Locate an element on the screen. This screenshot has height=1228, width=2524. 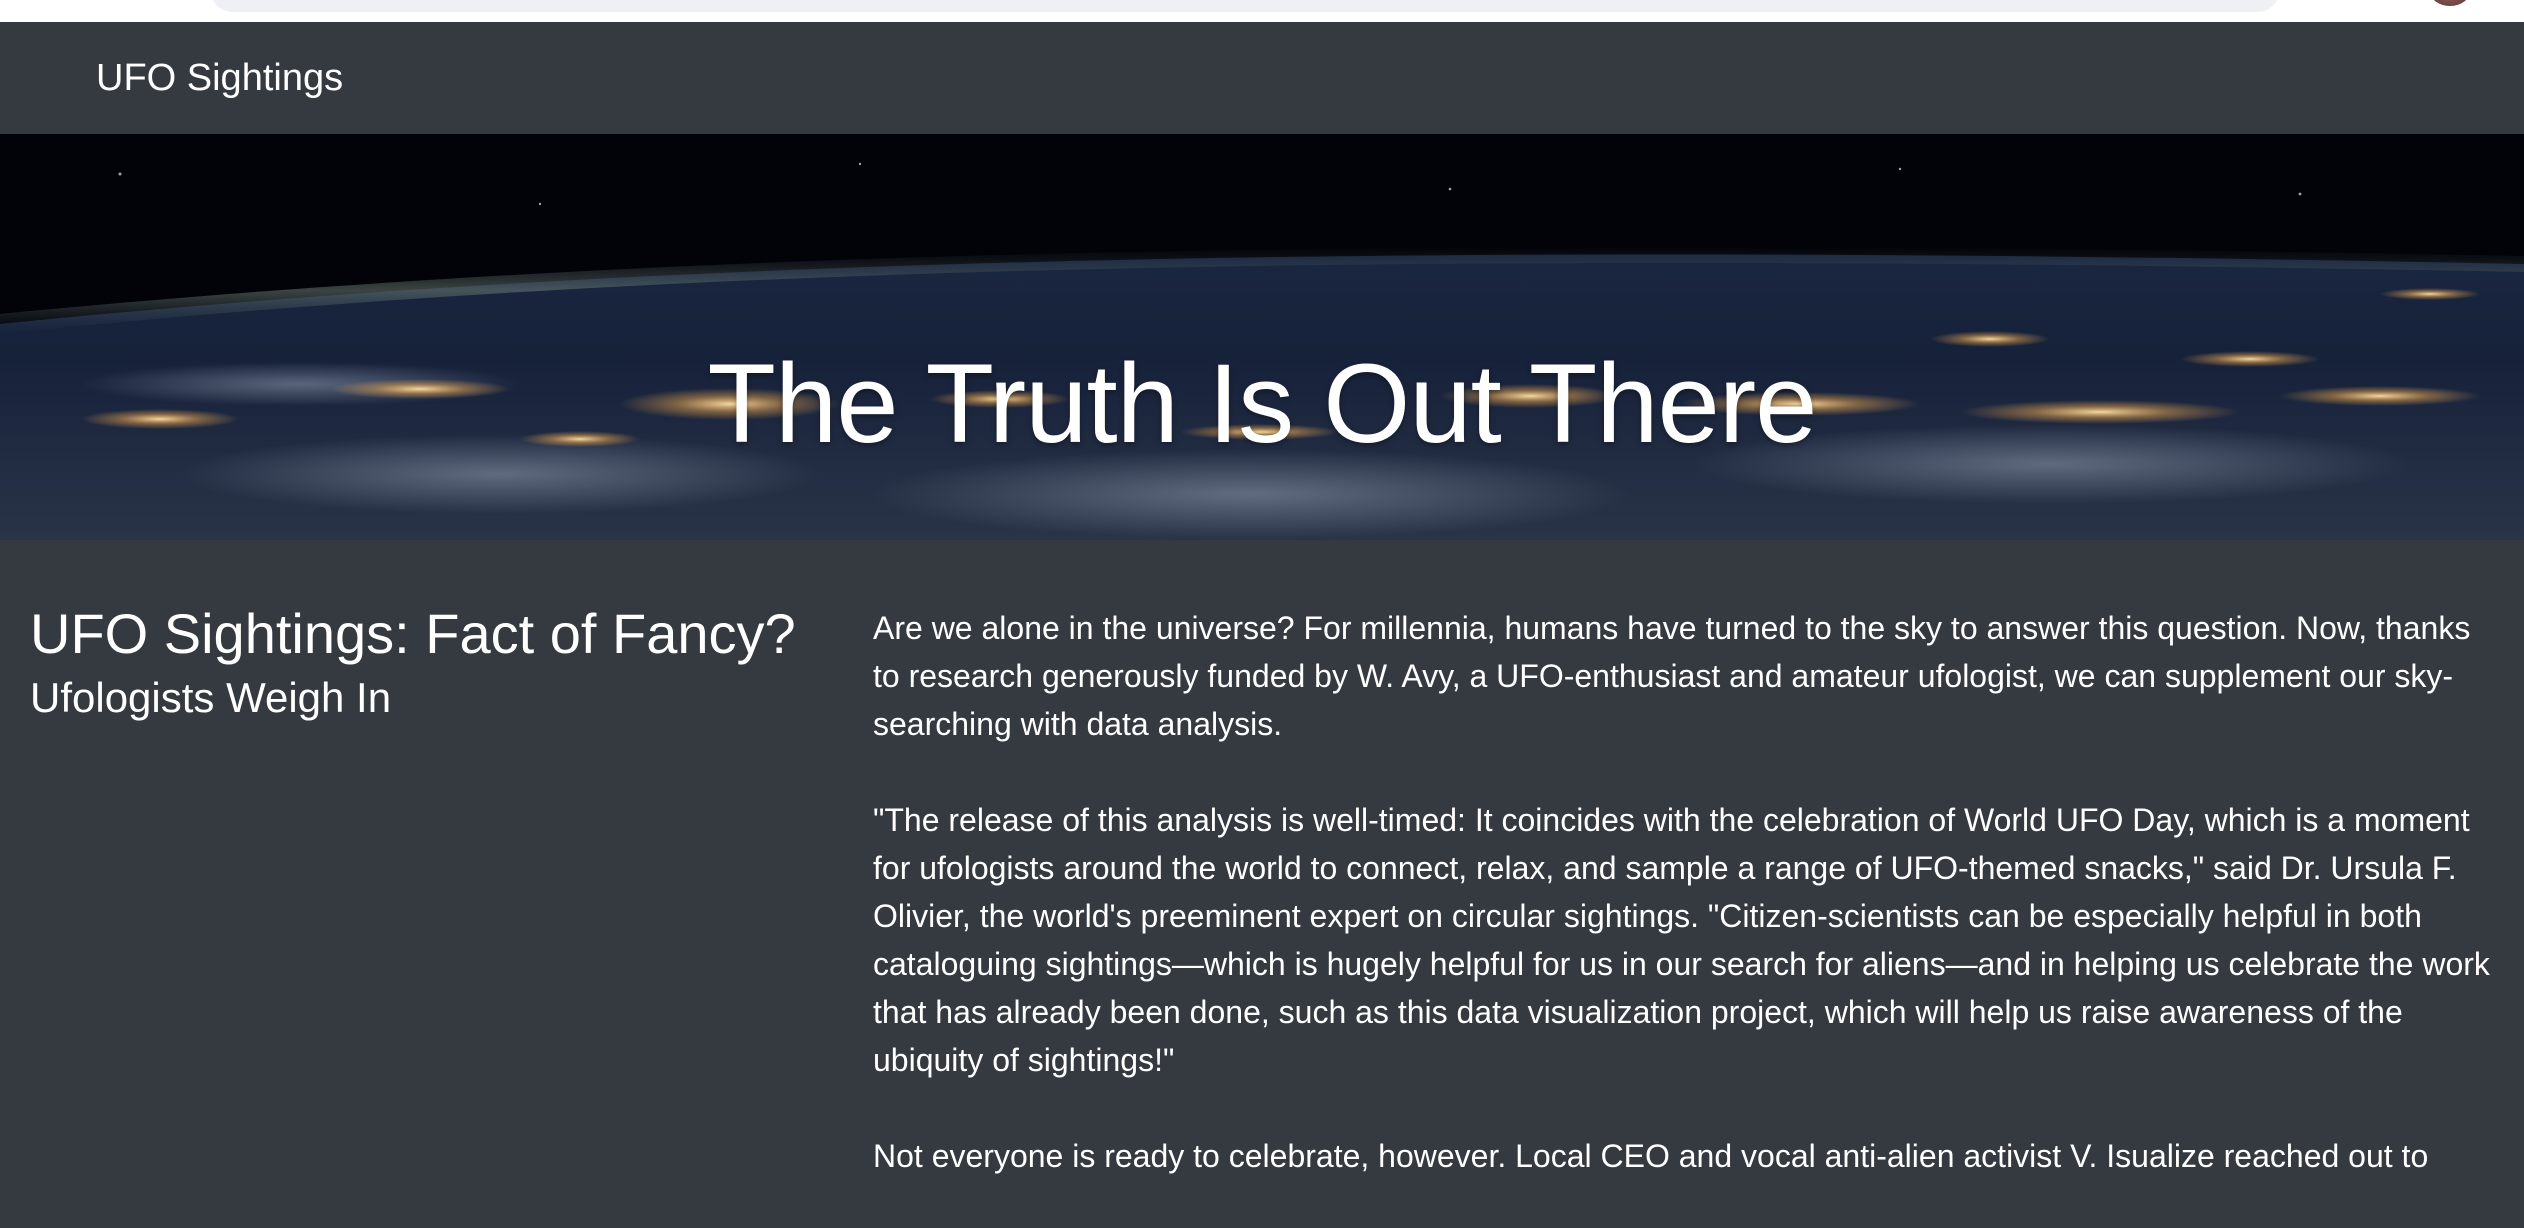
navbar: UFO Sightings is located at coordinates (1262, 78).